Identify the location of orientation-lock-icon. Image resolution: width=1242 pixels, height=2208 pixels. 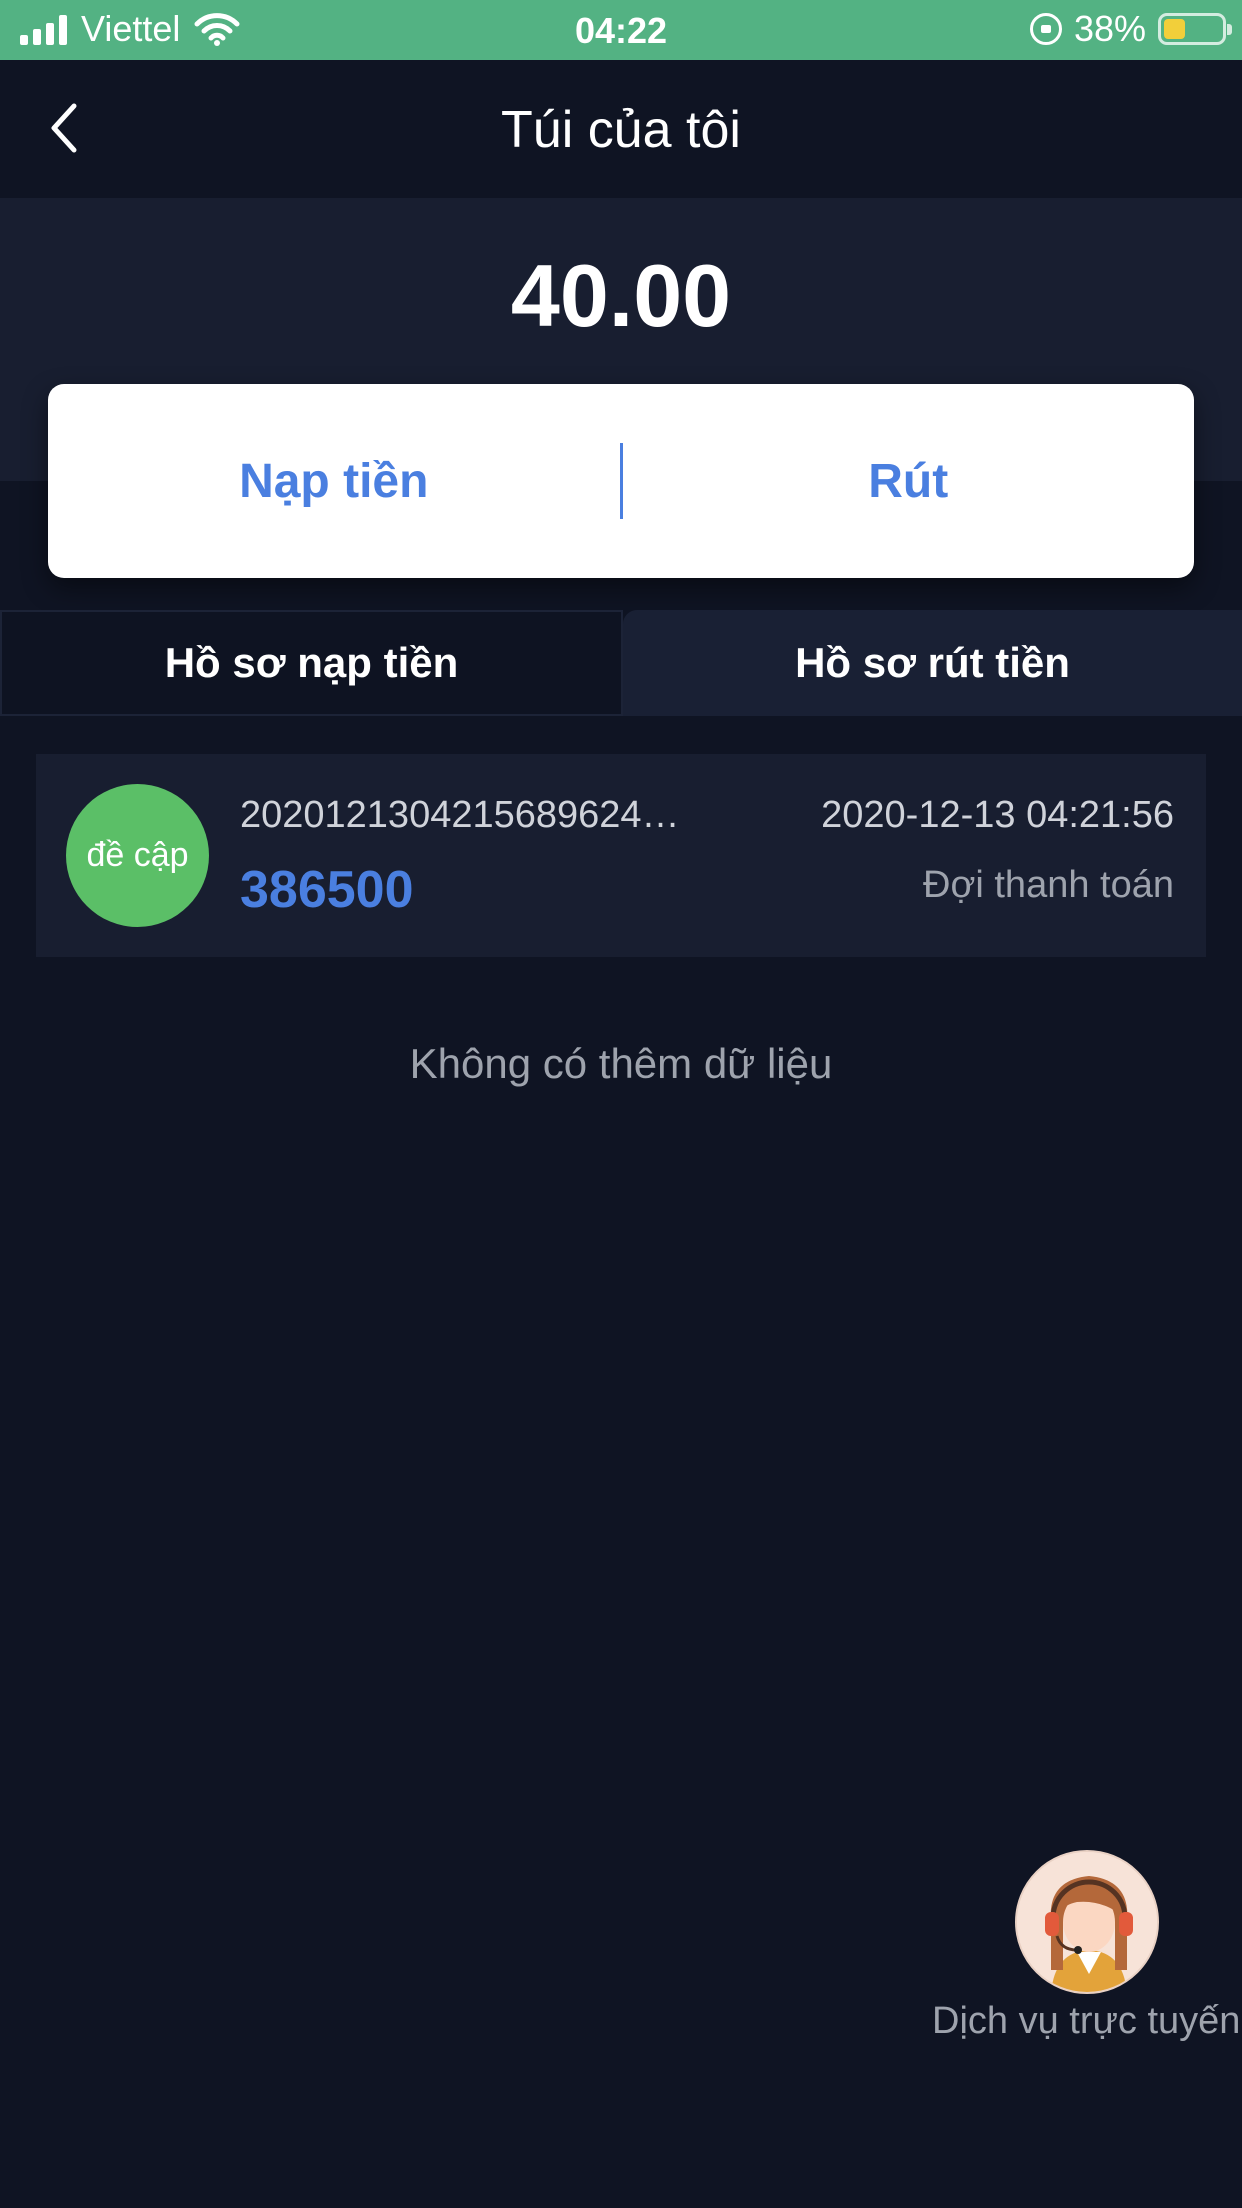
(1045, 29).